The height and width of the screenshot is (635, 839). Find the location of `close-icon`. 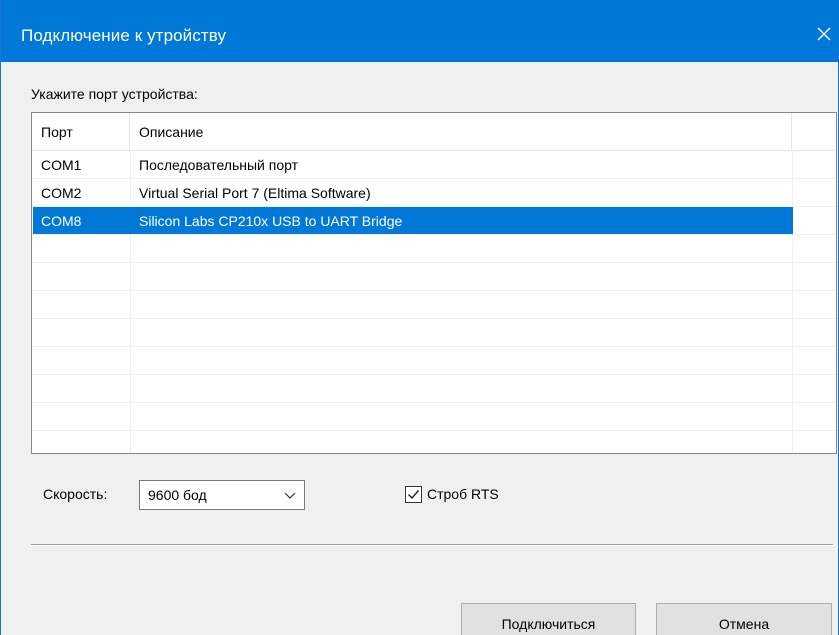

close-icon is located at coordinates (824, 34).